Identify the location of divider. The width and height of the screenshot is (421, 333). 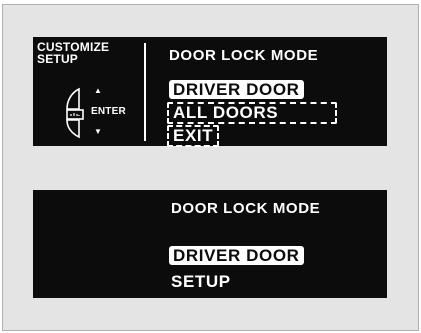
(145, 92).